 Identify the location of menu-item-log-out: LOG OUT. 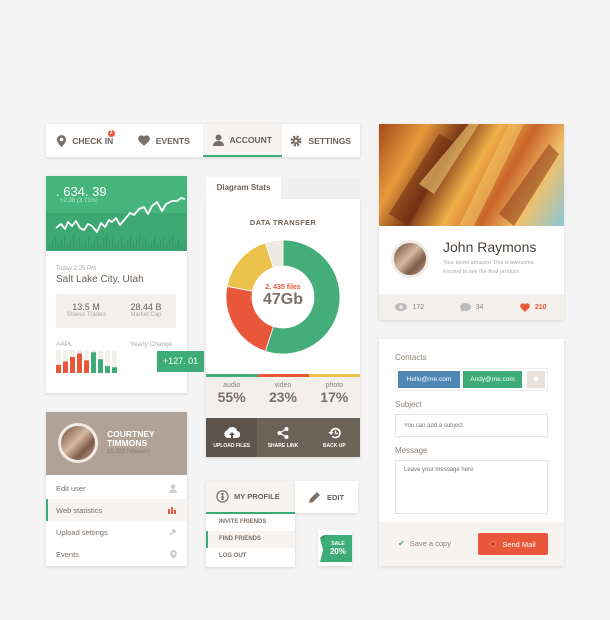
(250, 556).